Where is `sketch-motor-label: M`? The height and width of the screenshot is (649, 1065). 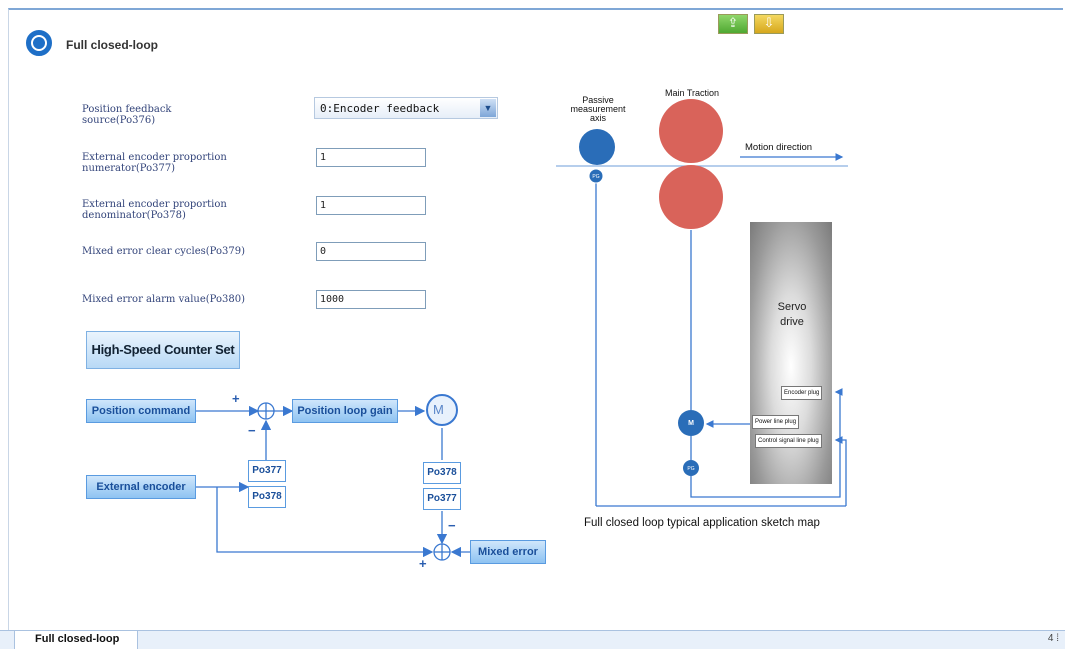 sketch-motor-label: M is located at coordinates (691, 423).